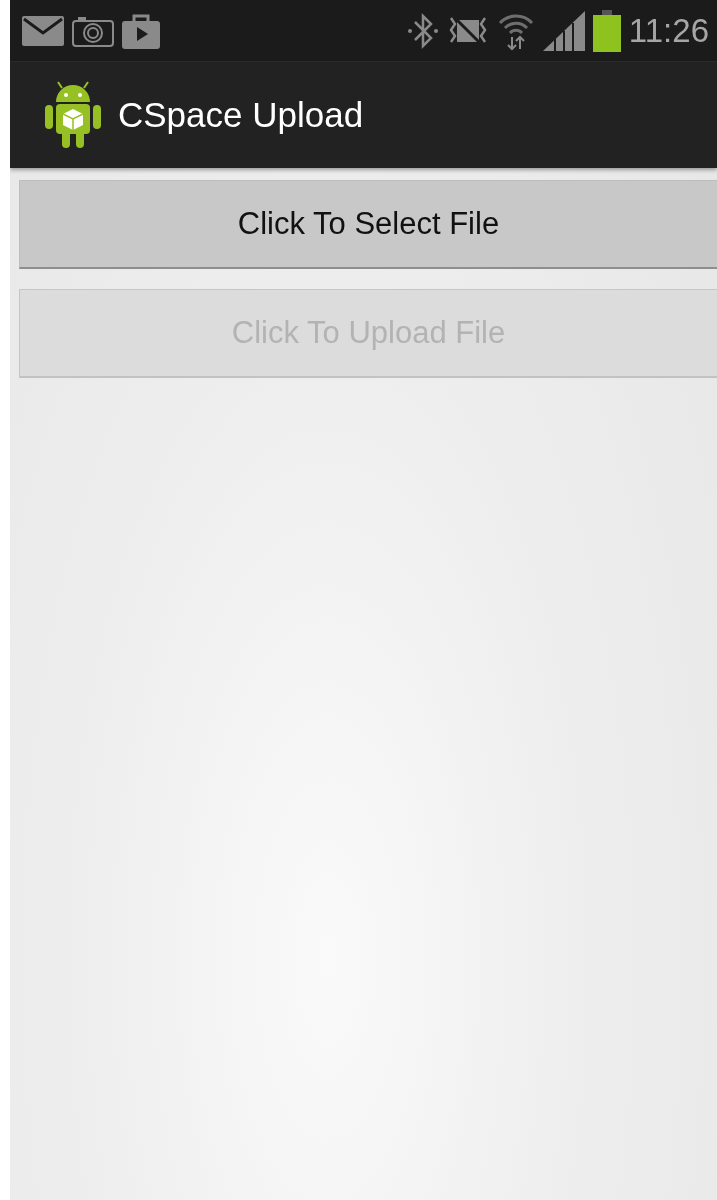  I want to click on signal-icon, so click(563, 30).